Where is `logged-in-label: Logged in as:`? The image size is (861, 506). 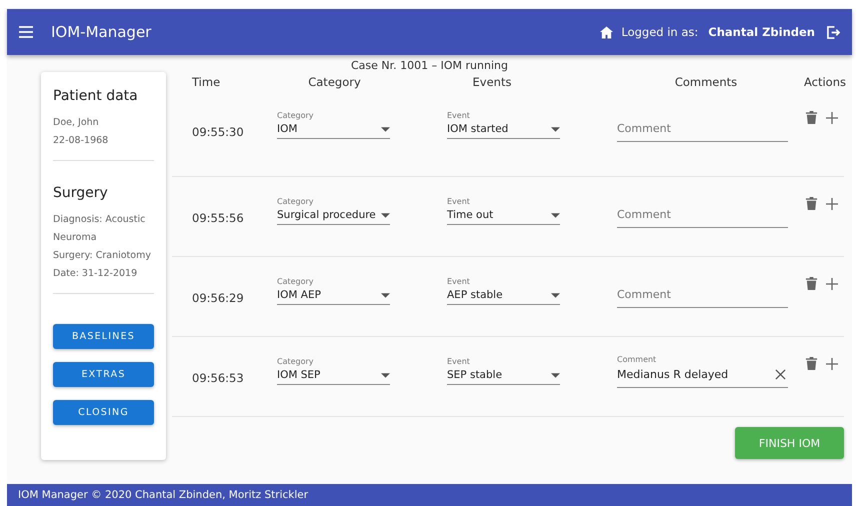
logged-in-label: Logged in as: is located at coordinates (659, 32).